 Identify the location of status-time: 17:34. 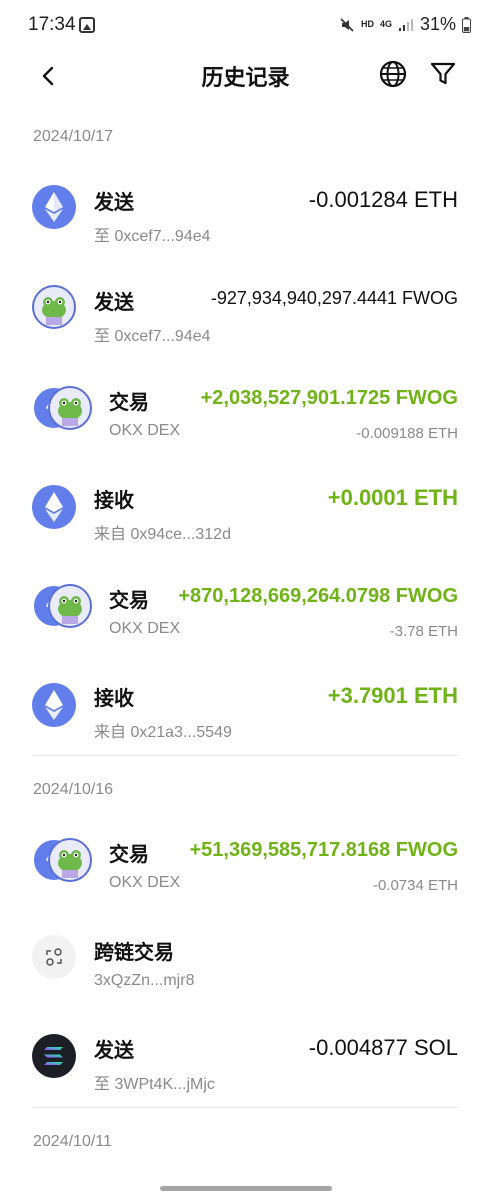
(52, 24).